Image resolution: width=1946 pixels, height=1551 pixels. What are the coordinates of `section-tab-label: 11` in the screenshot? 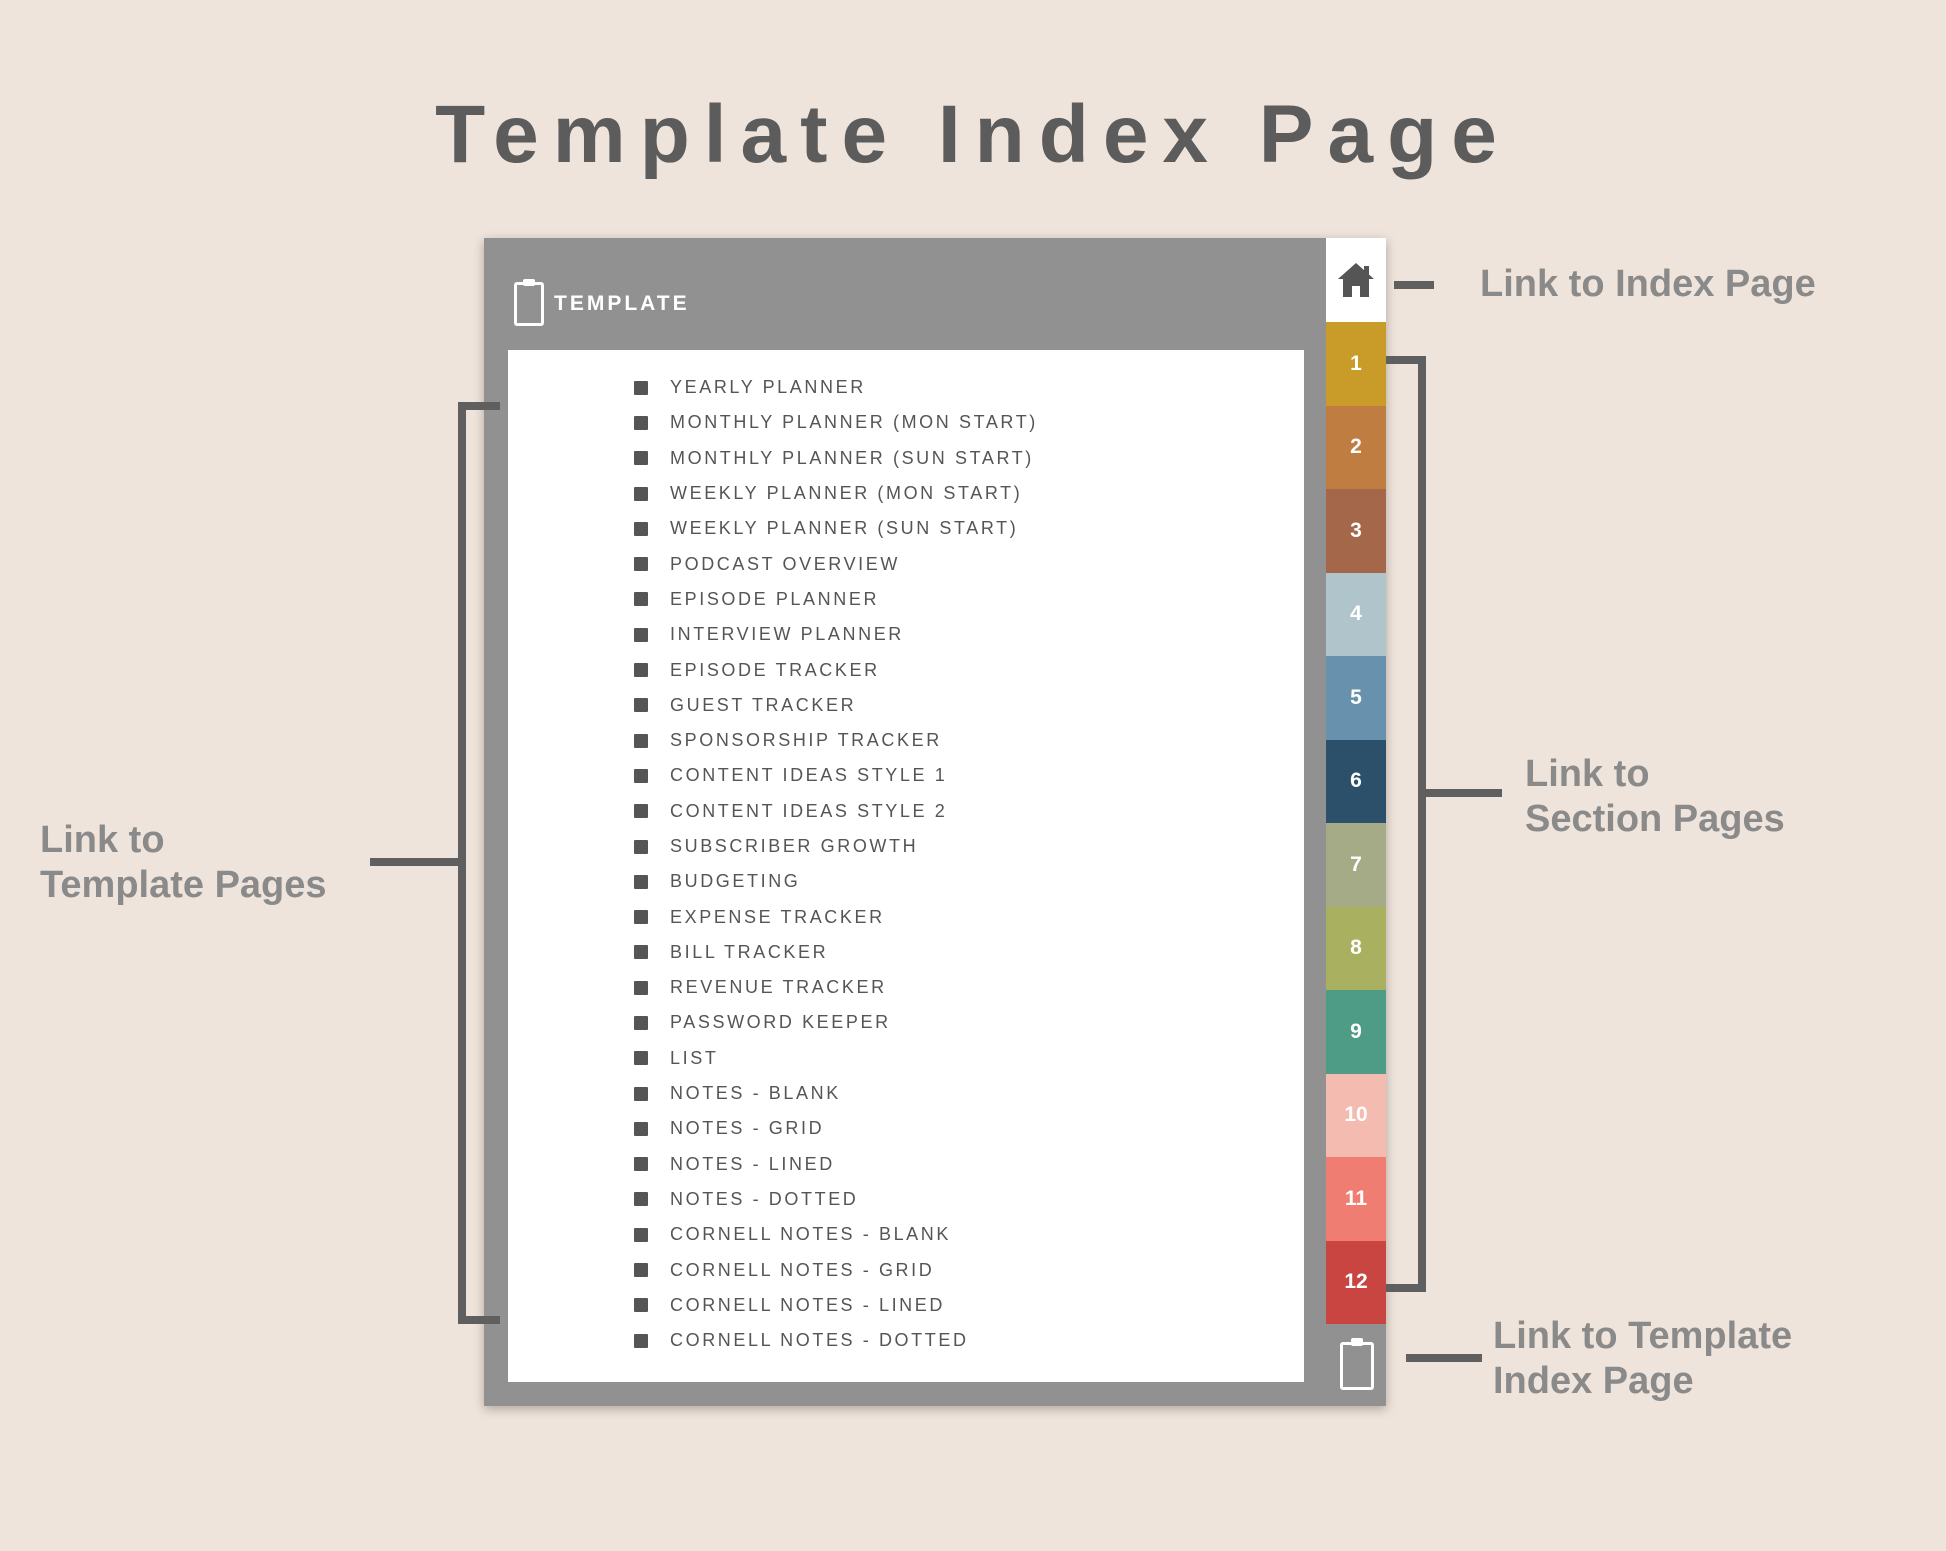 It's located at (1356, 1198).